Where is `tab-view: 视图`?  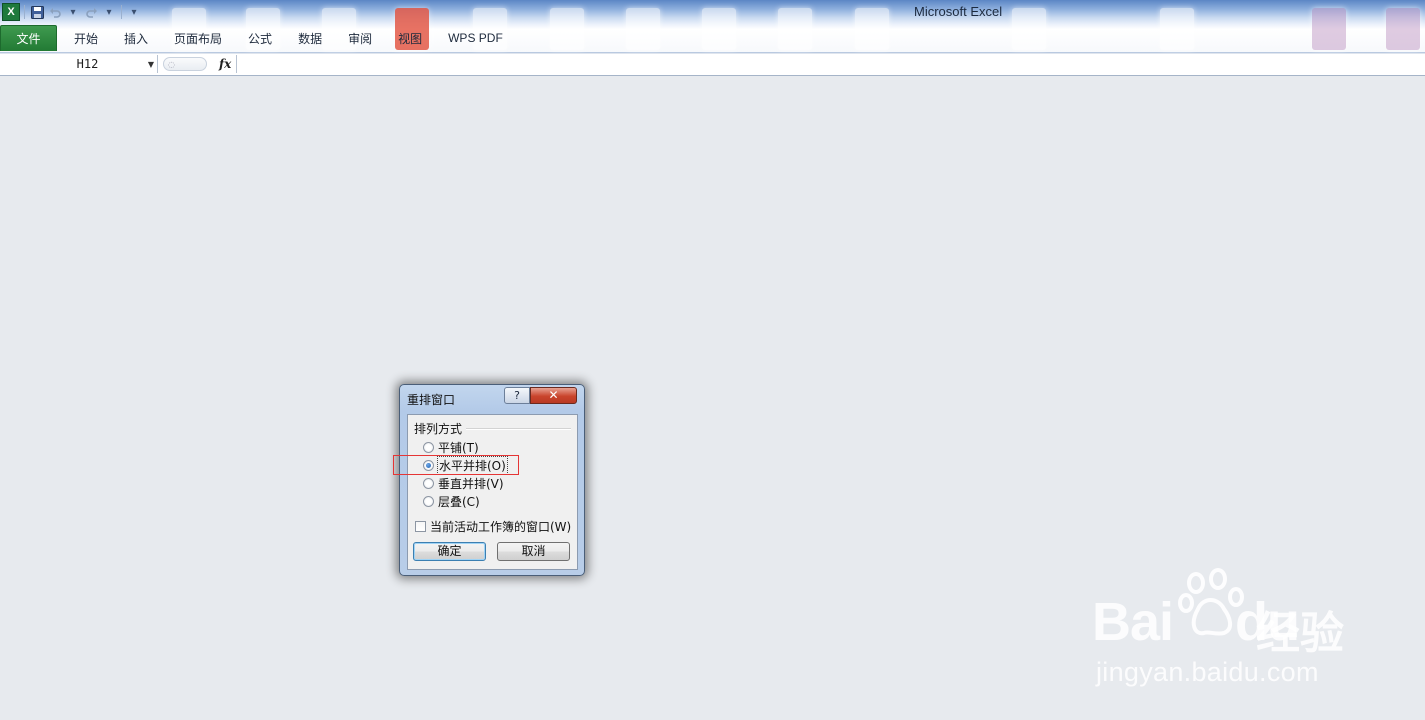 tab-view: 视图 is located at coordinates (410, 38).